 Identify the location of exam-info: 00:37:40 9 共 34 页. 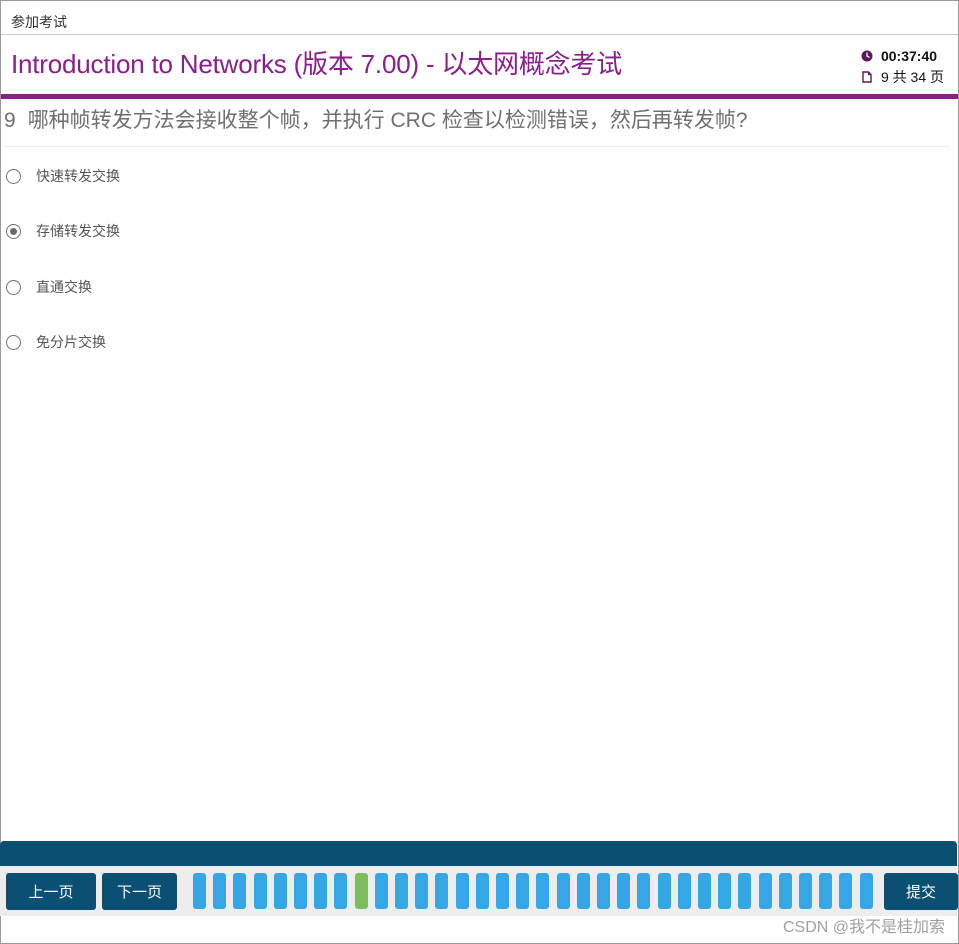
(902, 66).